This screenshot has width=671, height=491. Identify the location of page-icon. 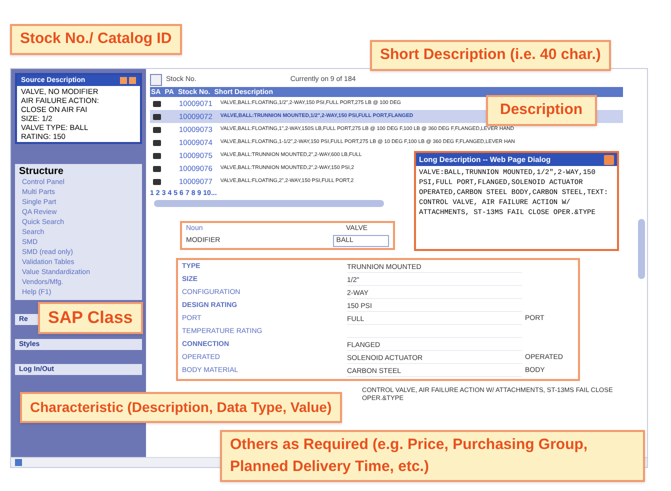
(18, 462).